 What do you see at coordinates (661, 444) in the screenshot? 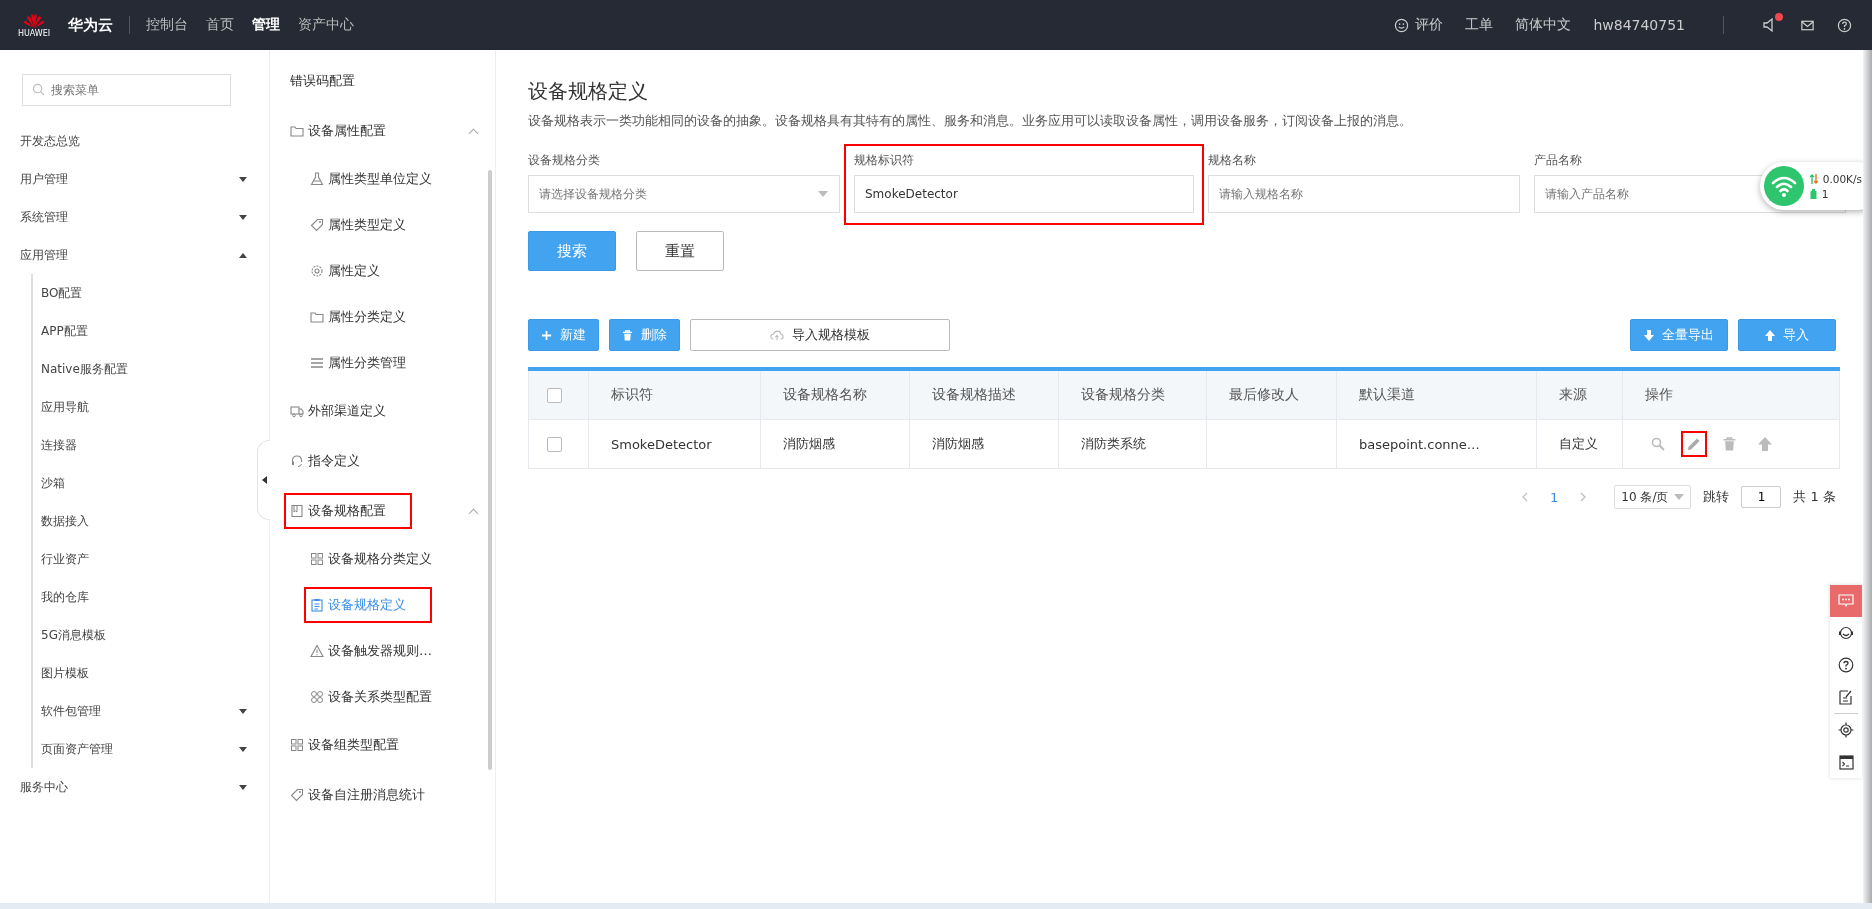
I see `table-cell: SmokeDetector` at bounding box center [661, 444].